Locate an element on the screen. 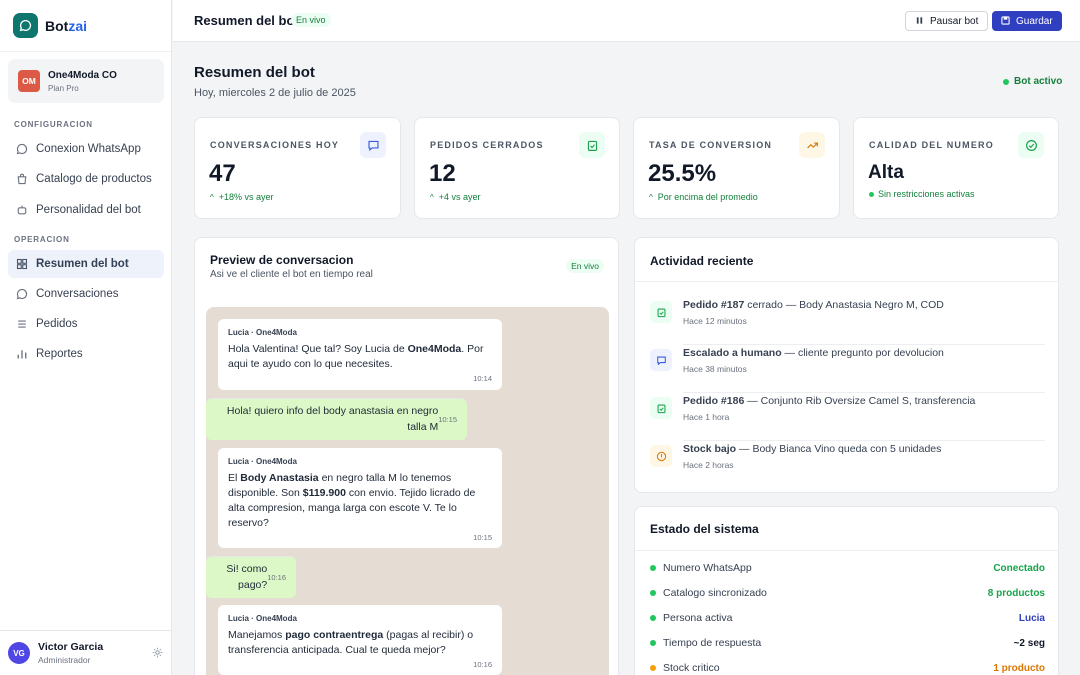 This screenshot has width=1080, height=675. sidebar-item-reportes: Reportes is located at coordinates (86, 354).